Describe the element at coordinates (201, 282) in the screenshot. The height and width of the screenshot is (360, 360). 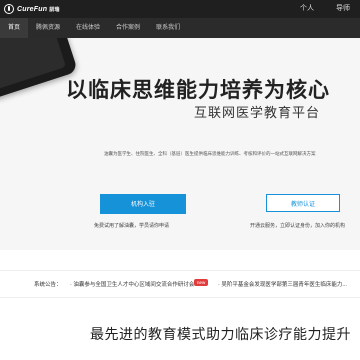
I see `new-badge: new` at that location.